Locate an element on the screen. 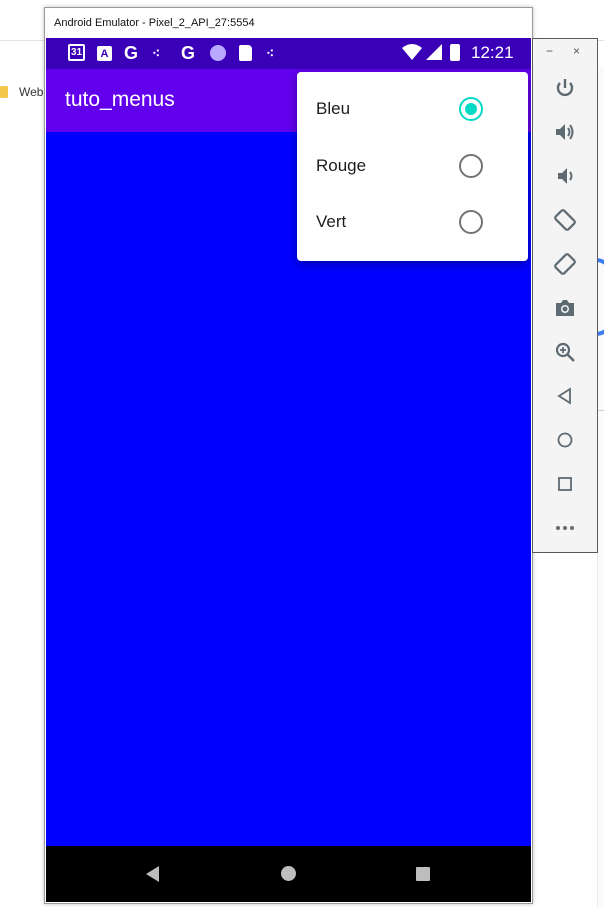  sync-icon is located at coordinates (218, 53).